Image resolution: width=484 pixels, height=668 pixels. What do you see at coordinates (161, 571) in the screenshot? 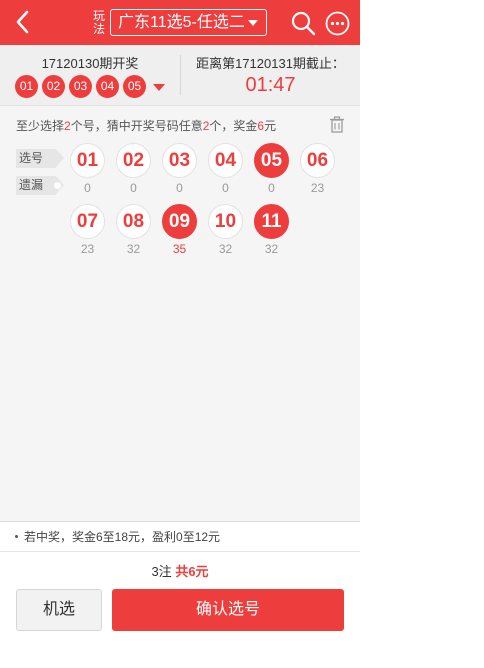
I see `bet-count: 3注` at bounding box center [161, 571].